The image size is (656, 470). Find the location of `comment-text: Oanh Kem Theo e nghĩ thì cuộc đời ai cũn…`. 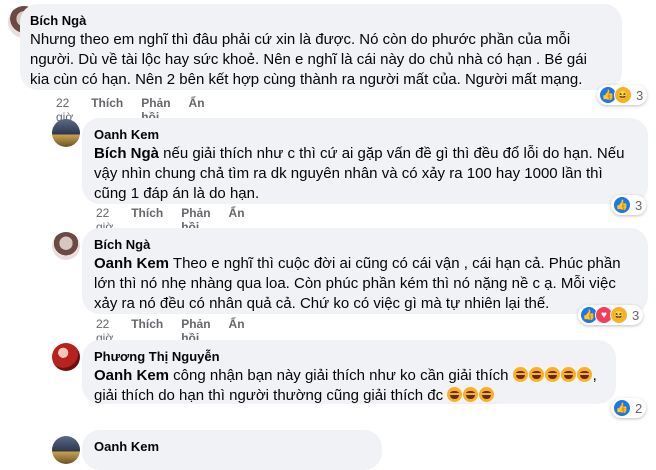

comment-text: Oanh Kem Theo e nghĩ thì cuộc đời ai cũn… is located at coordinates (357, 283).